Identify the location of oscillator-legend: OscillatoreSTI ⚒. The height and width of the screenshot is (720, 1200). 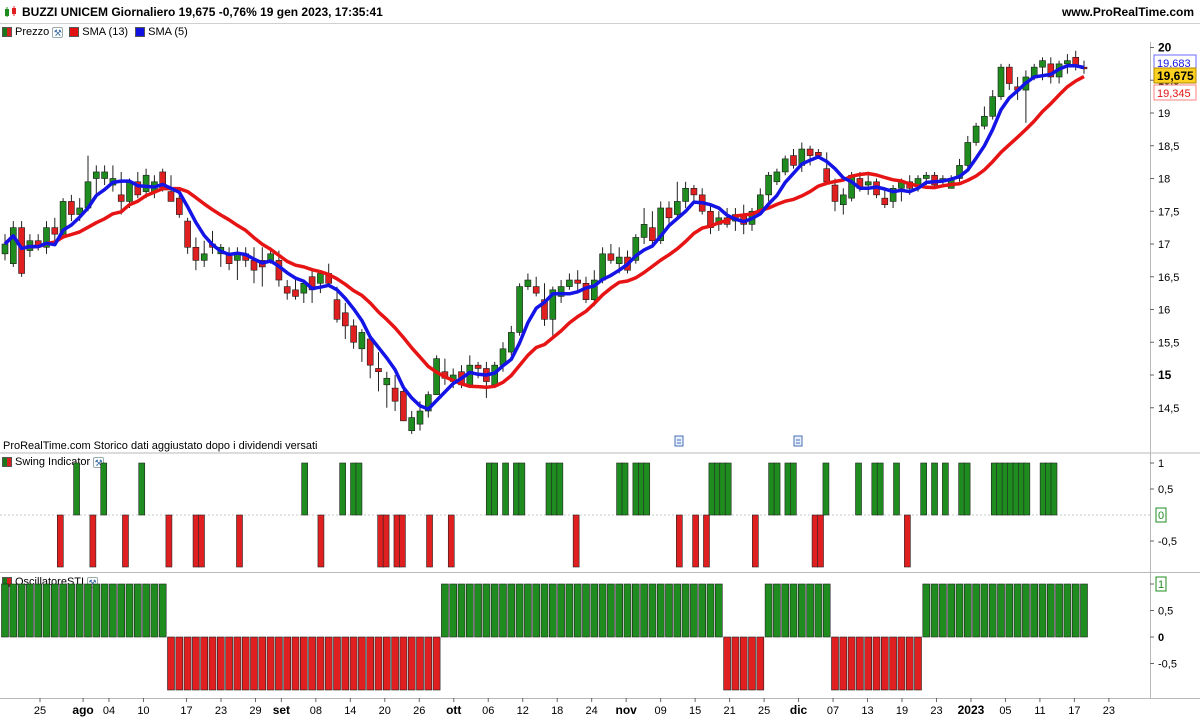
(53, 582).